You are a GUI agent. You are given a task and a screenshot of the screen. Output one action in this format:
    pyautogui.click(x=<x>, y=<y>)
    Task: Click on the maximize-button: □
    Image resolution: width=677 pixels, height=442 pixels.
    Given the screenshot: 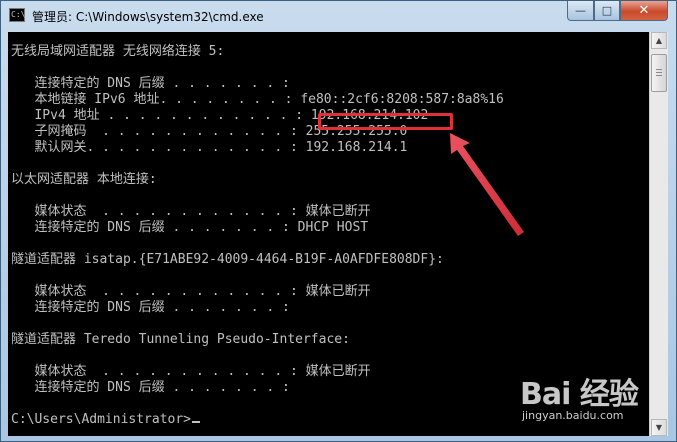 What is the action you would take?
    pyautogui.click(x=607, y=11)
    